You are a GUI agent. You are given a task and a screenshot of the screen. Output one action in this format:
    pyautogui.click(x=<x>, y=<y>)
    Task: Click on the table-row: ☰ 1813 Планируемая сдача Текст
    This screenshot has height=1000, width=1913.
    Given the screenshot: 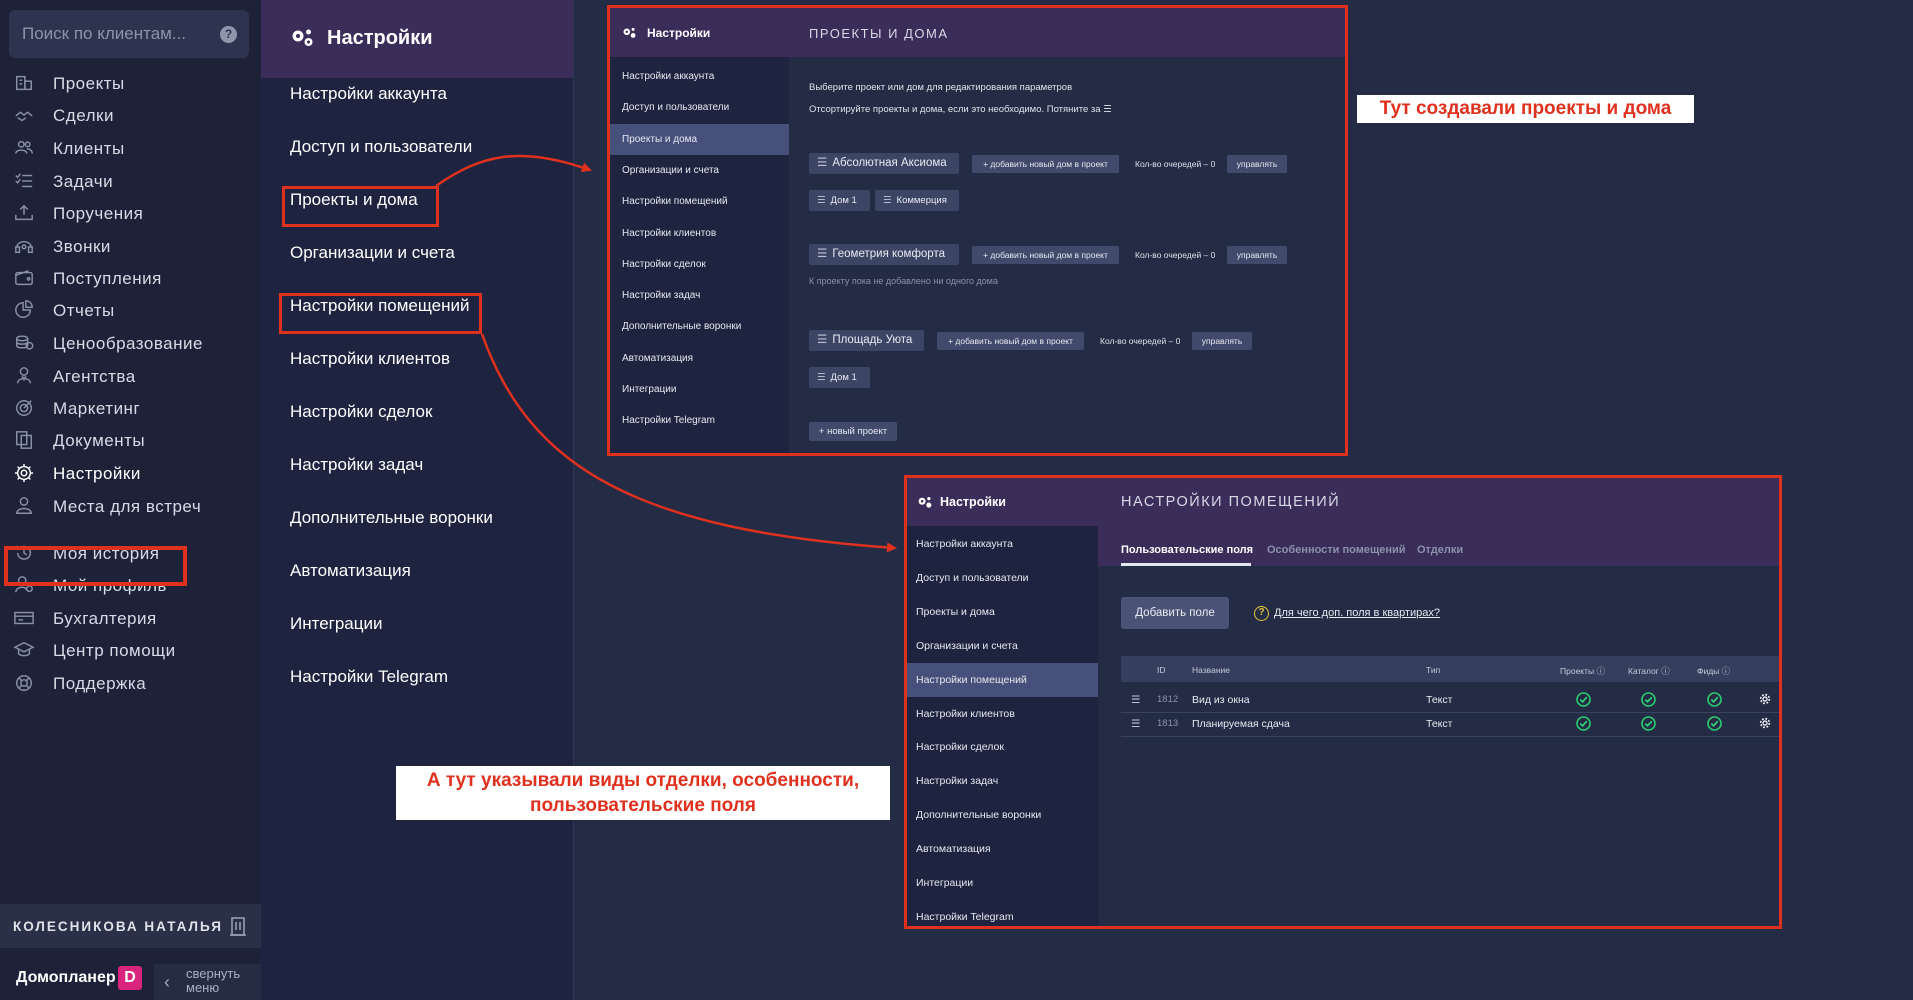 What is the action you would take?
    pyautogui.click(x=1450, y=724)
    